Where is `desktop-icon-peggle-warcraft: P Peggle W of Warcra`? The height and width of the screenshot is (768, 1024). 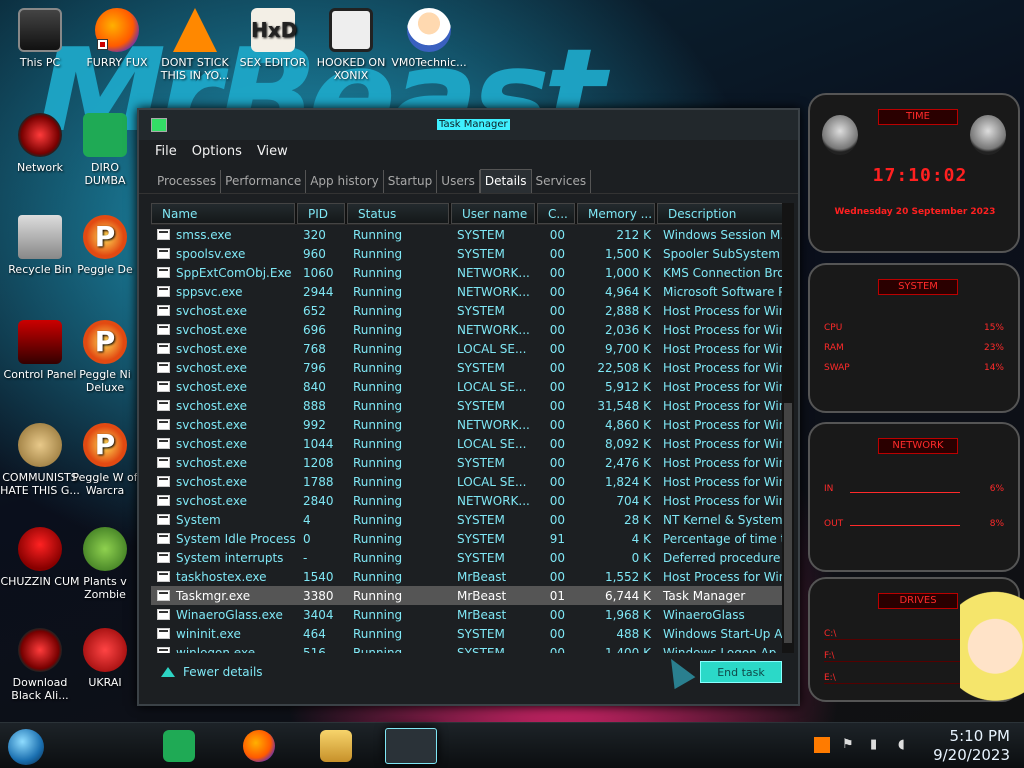
desktop-icon-peggle-warcraft: P Peggle W of Warcra is located at coordinates (105, 460).